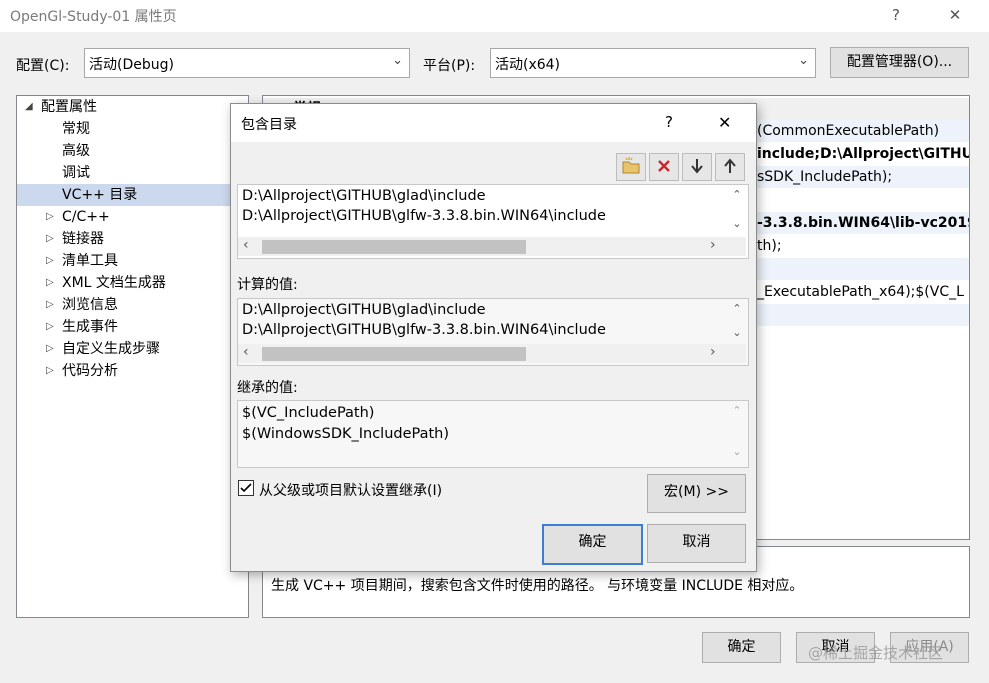  I want to click on move-up-icon, so click(730, 167).